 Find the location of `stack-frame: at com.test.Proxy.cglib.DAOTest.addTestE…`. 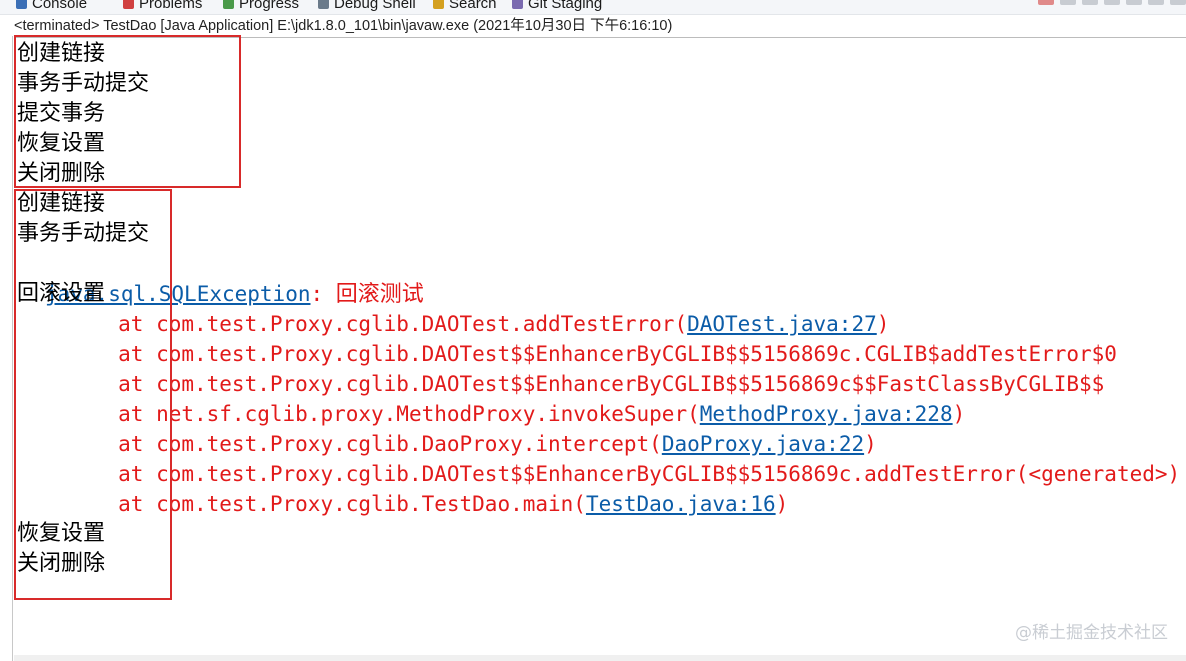

stack-frame: at com.test.Proxy.cglib.DAOTest.addTestE… is located at coordinates (601, 324).